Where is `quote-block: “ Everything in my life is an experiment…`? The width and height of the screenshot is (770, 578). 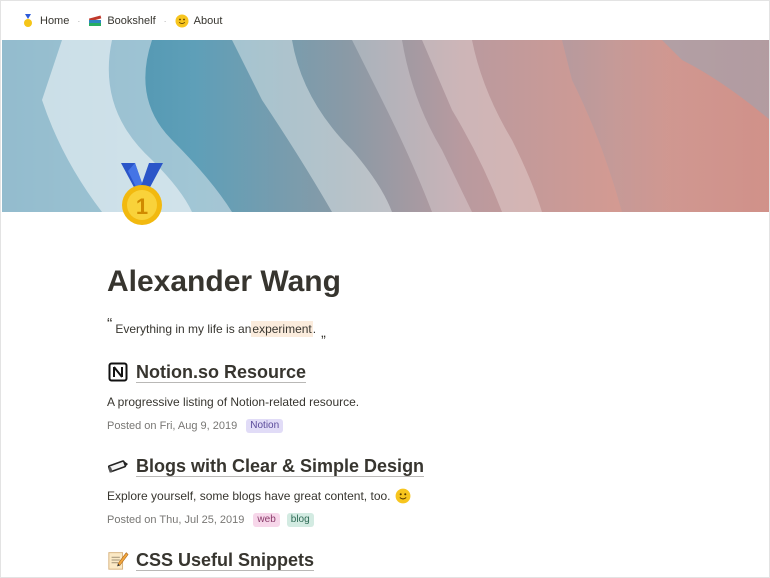 quote-block: “ Everything in my life is an experiment… is located at coordinates (387, 328).